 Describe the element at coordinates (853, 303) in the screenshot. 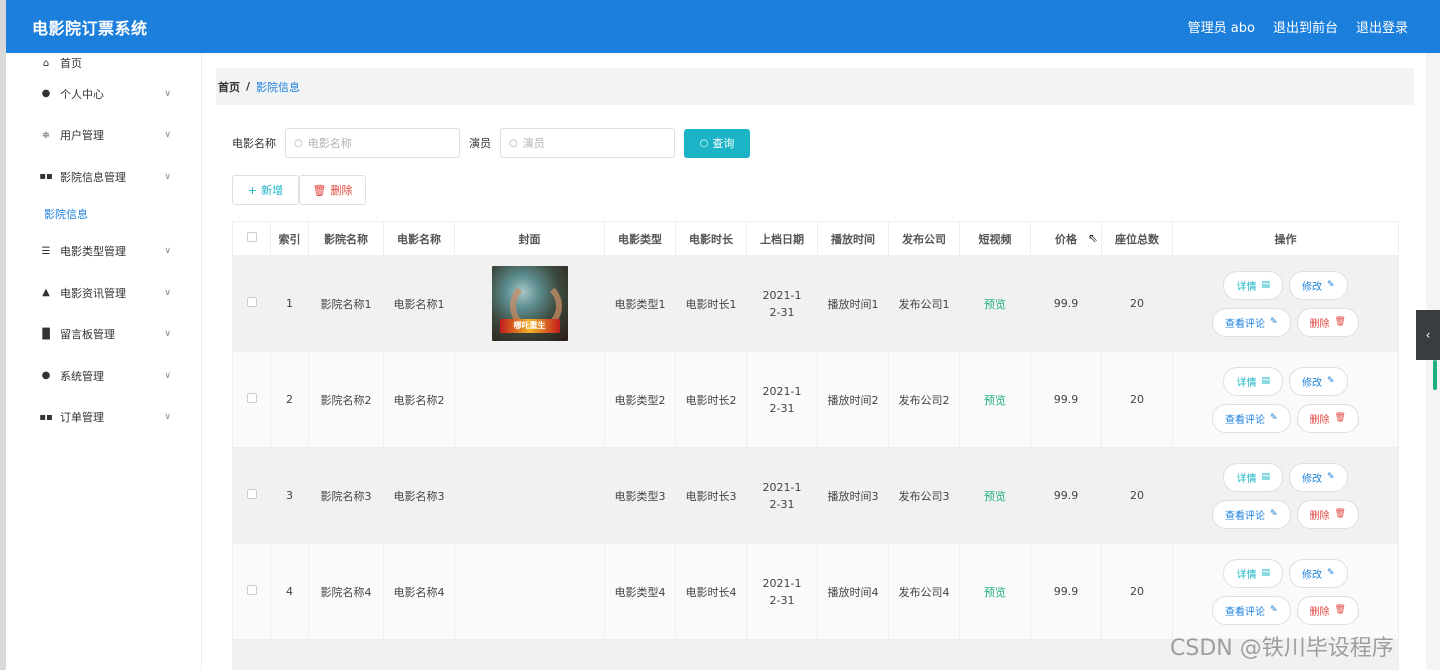

I see `cell-play-time: 播放时间1` at that location.